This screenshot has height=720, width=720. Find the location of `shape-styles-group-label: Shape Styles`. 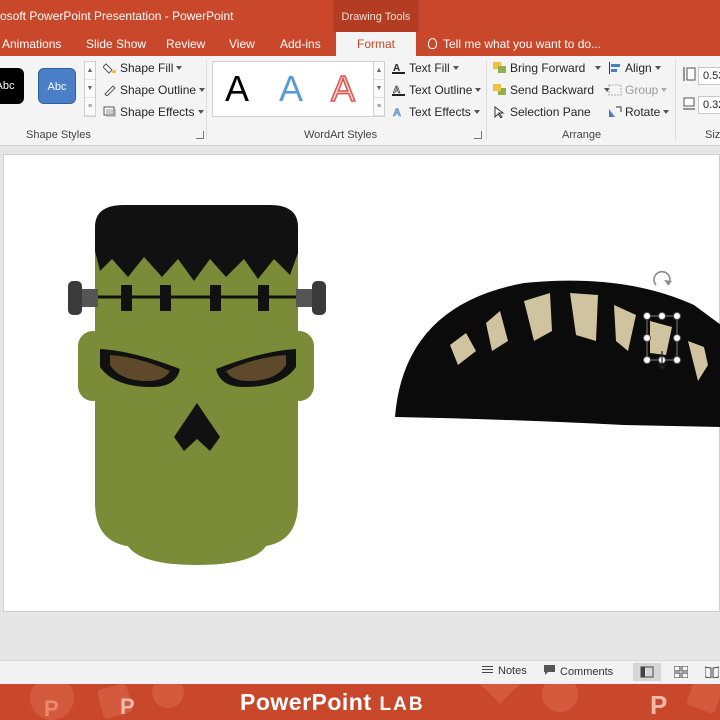

shape-styles-group-label: Shape Styles is located at coordinates (58, 135).